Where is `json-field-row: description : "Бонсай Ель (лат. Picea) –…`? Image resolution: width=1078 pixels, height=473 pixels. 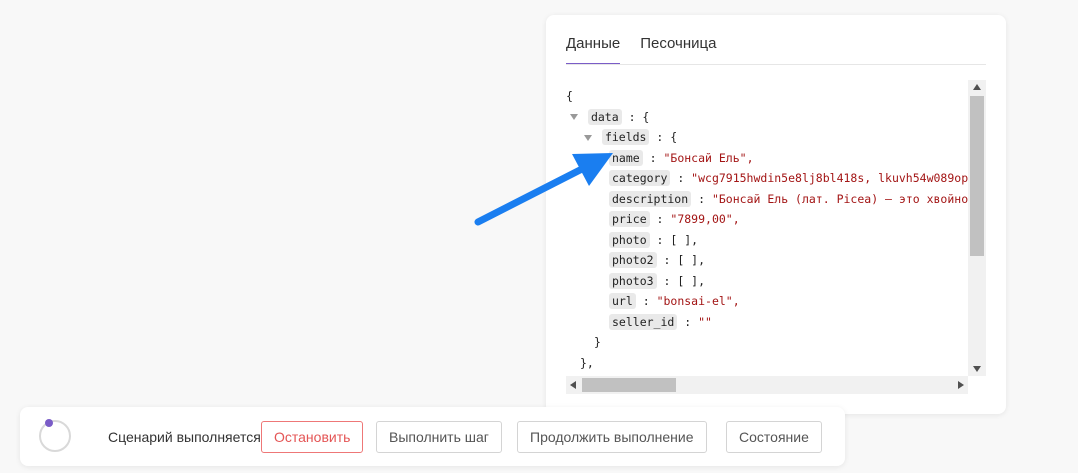 json-field-row: description : "Бонсай Ель (лат. Picea) –… is located at coordinates (767, 199).